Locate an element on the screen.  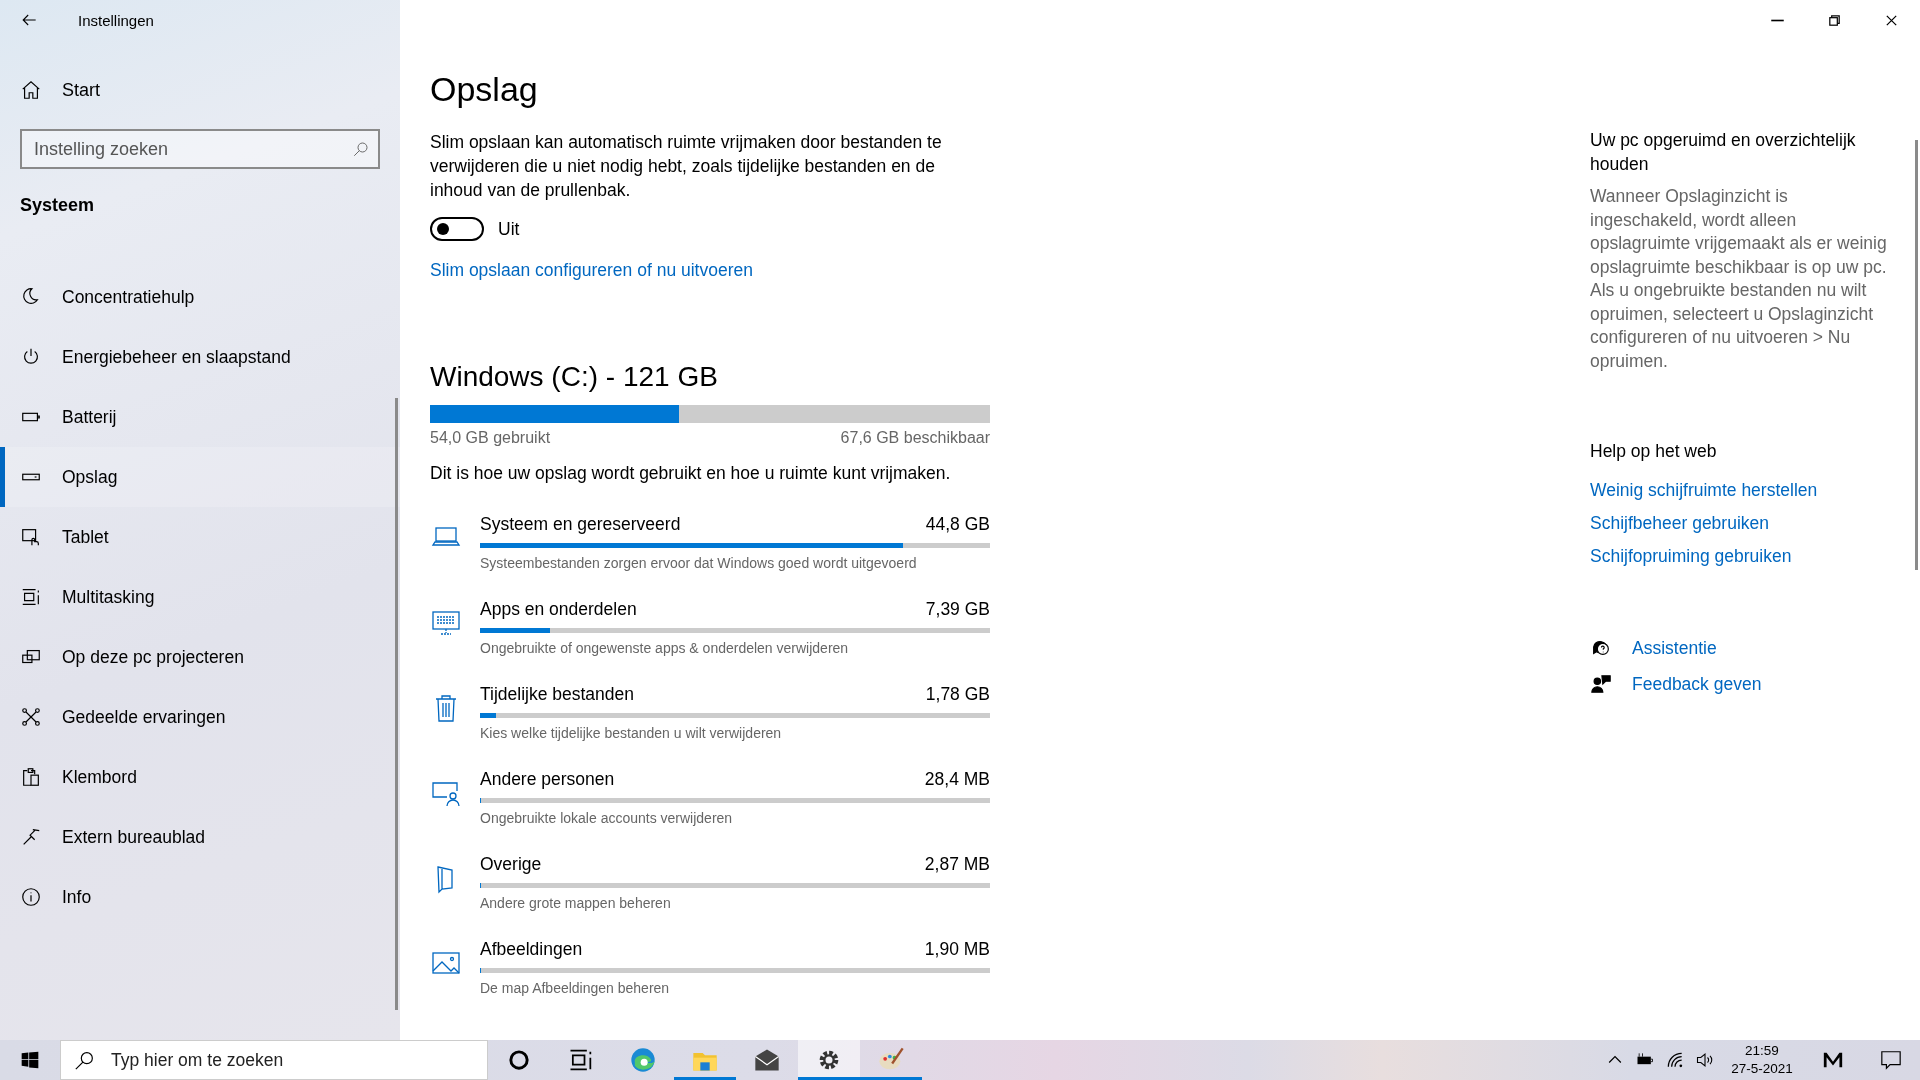
sidebar-item: Gedeelde ervaringen is located at coordinates (200, 717).